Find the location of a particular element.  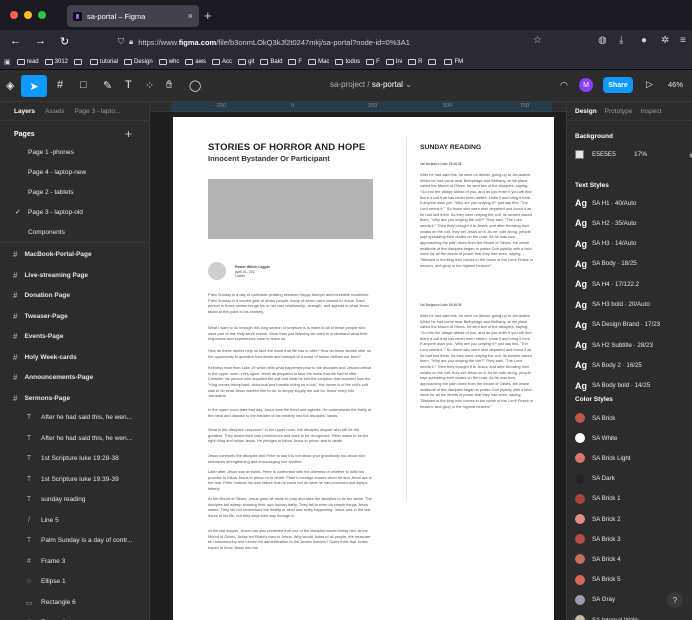

bookmark-item: Bald is located at coordinates (271, 61).